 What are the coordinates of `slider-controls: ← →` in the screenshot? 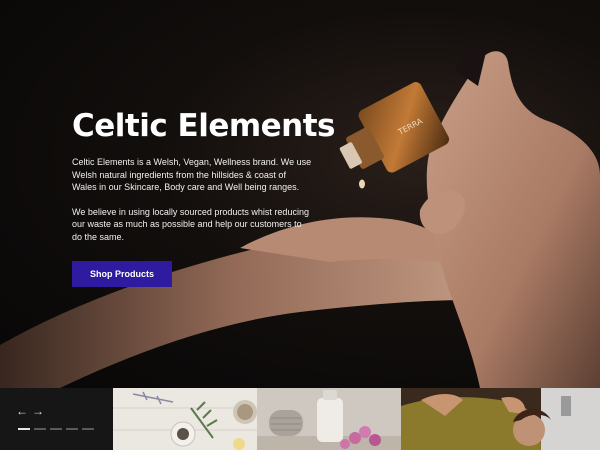 It's located at (56, 419).